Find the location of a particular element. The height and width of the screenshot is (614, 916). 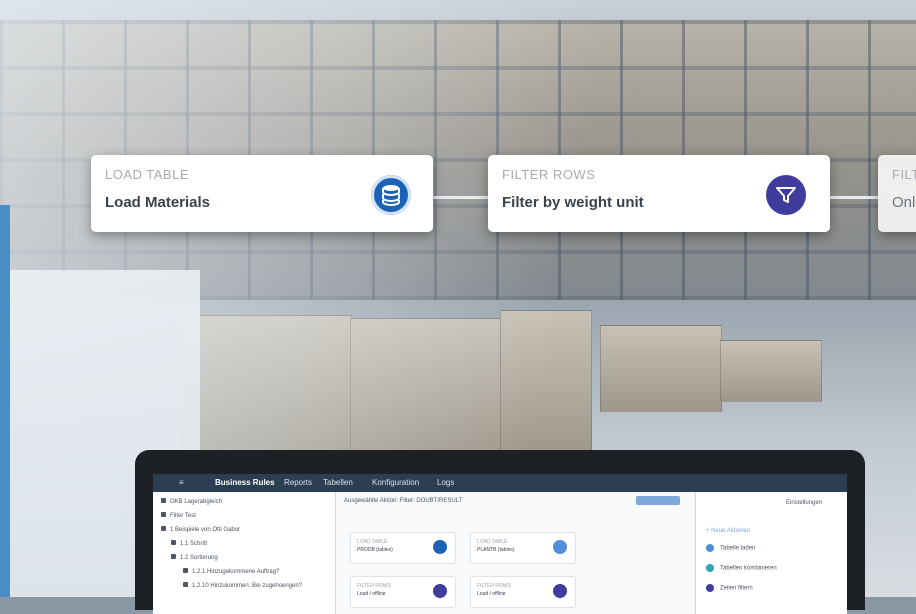

card-title: Onl is located at coordinates (904, 202).